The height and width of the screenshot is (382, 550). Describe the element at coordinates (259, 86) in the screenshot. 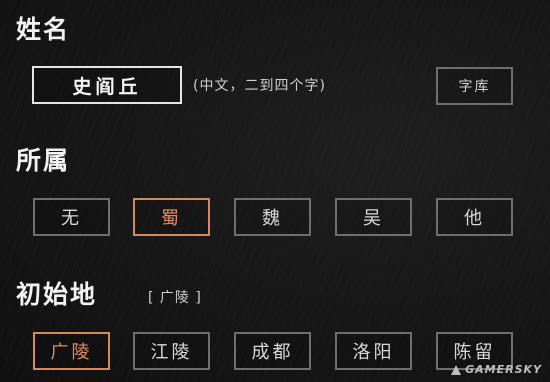

I see `name-hint: (中文，二到四个字)` at that location.